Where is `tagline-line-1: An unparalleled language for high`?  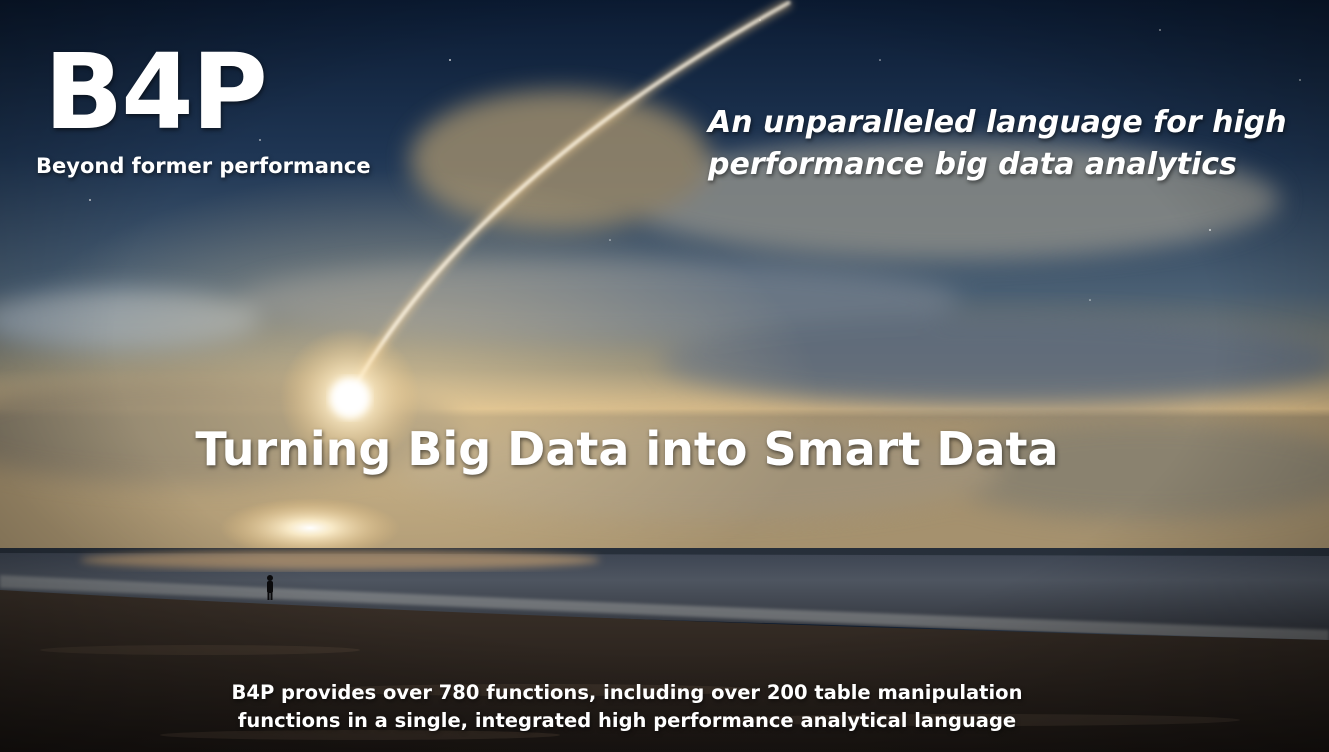
tagline-line-1: An unparalleled language for high is located at coordinates (997, 122).